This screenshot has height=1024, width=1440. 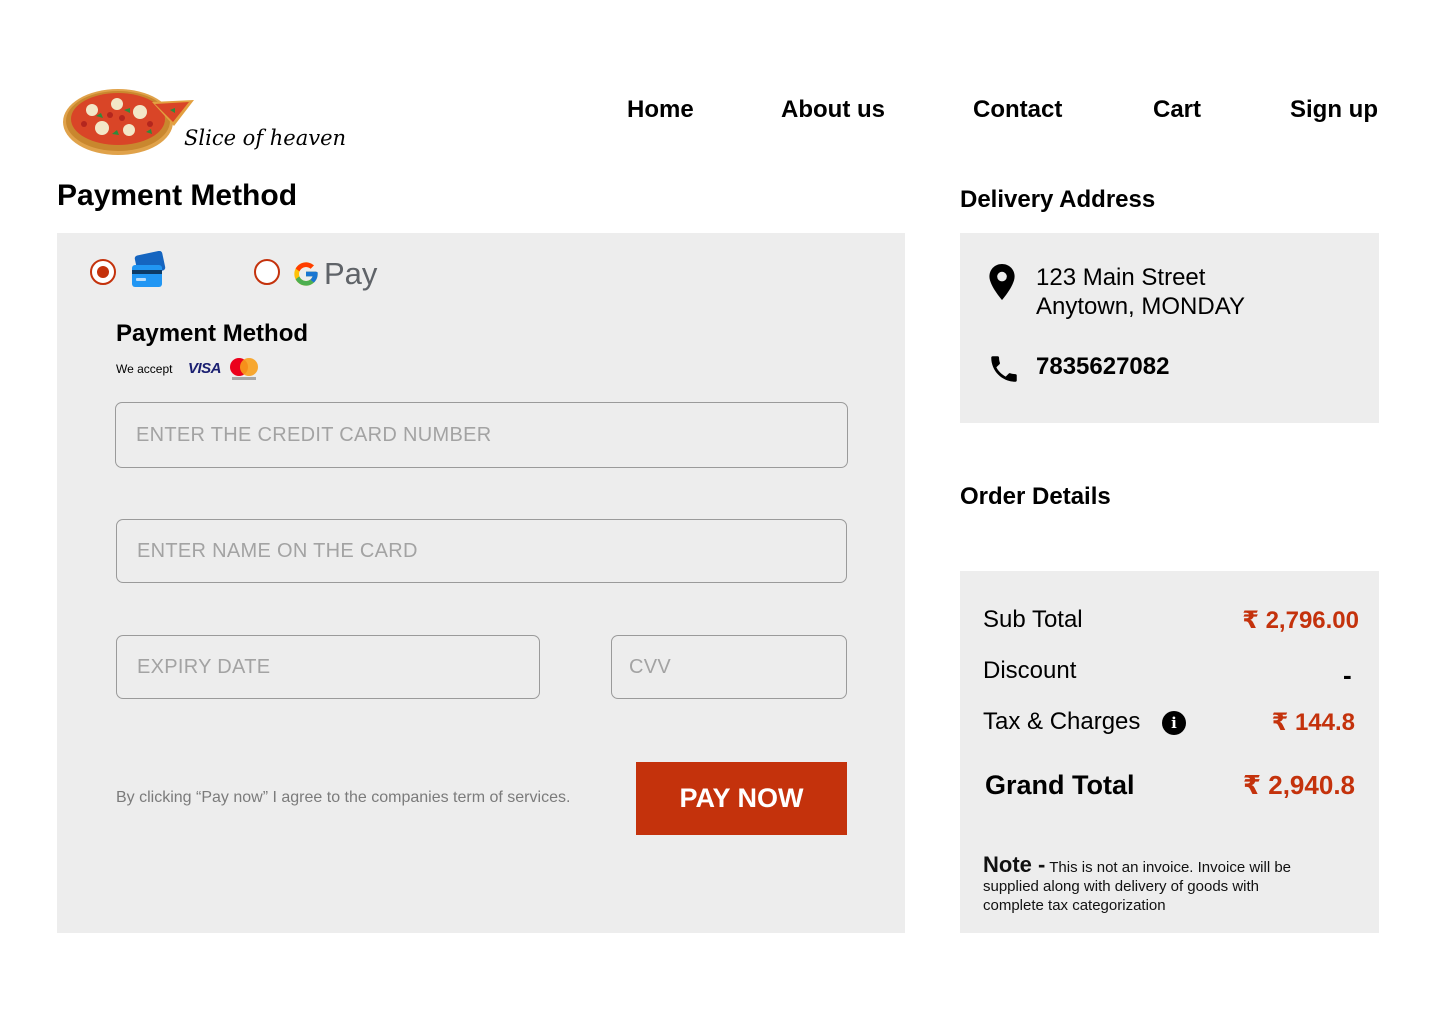 I want to click on brand-name: Slice of heaven, so click(x=265, y=138).